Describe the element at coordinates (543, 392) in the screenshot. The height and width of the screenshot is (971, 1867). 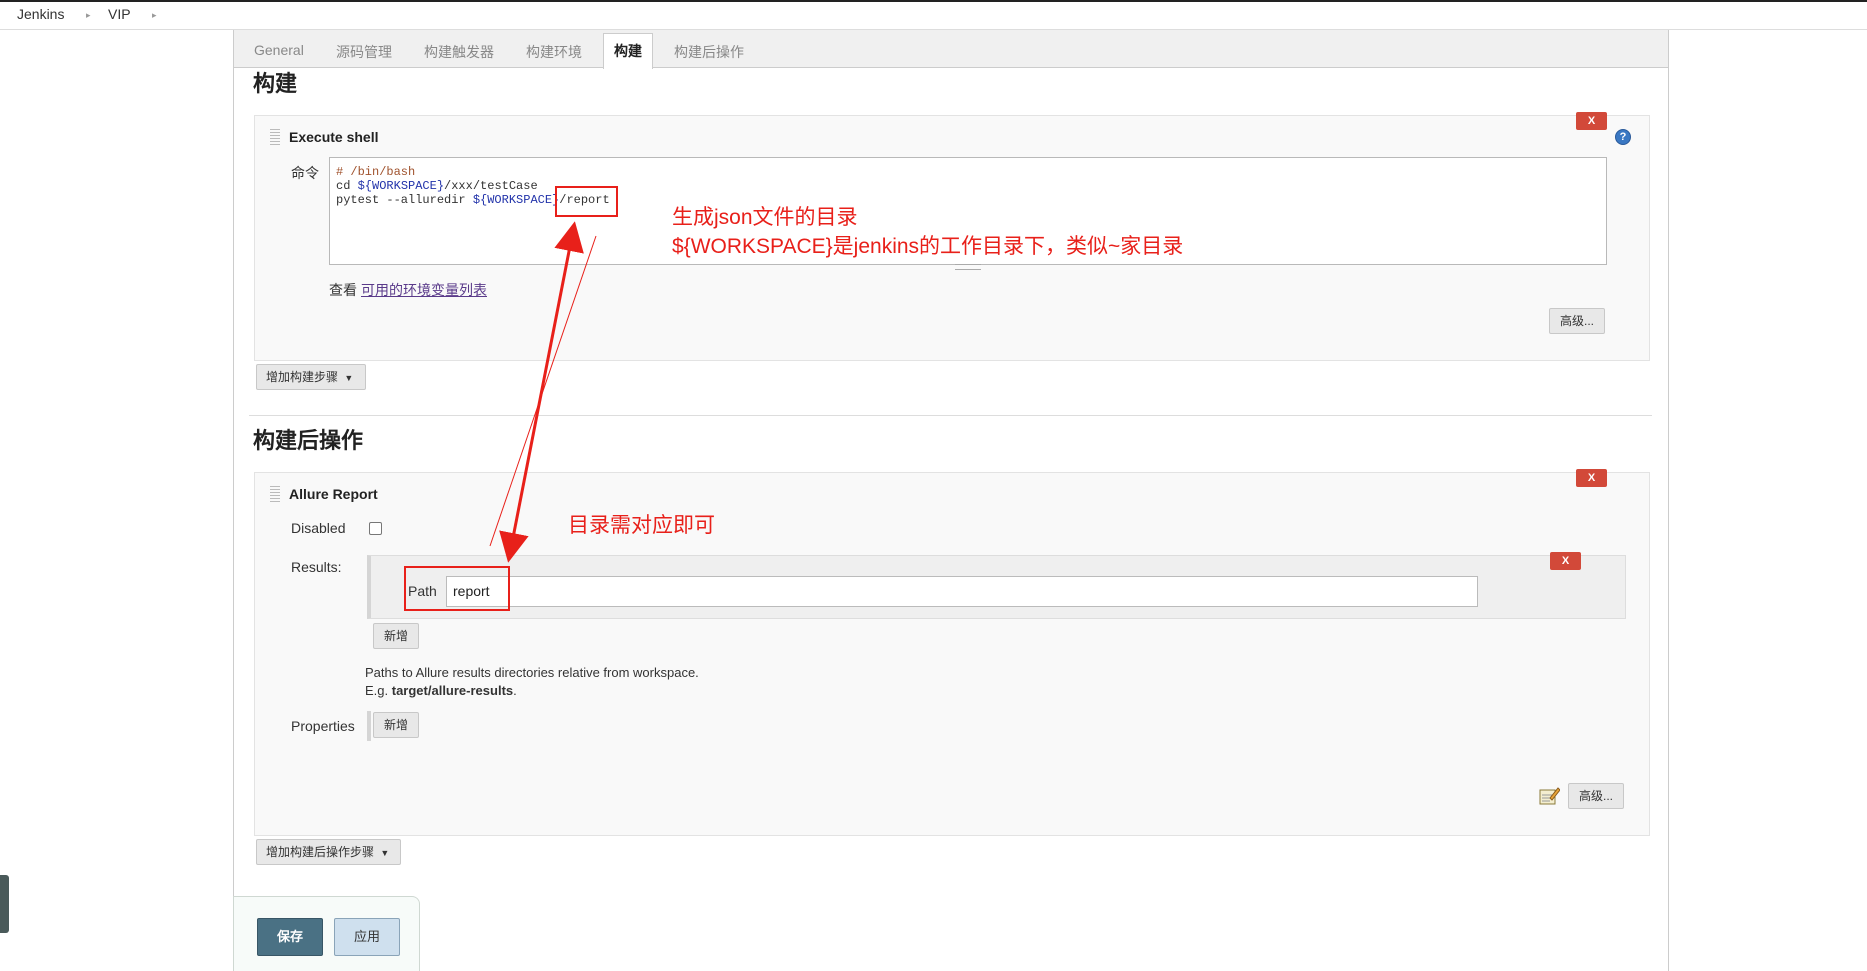
I see `annotation-arrows` at that location.